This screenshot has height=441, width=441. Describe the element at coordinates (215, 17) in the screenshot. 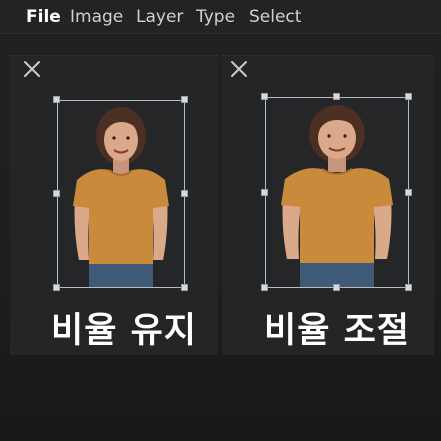

I see `menu-type: Type` at that location.